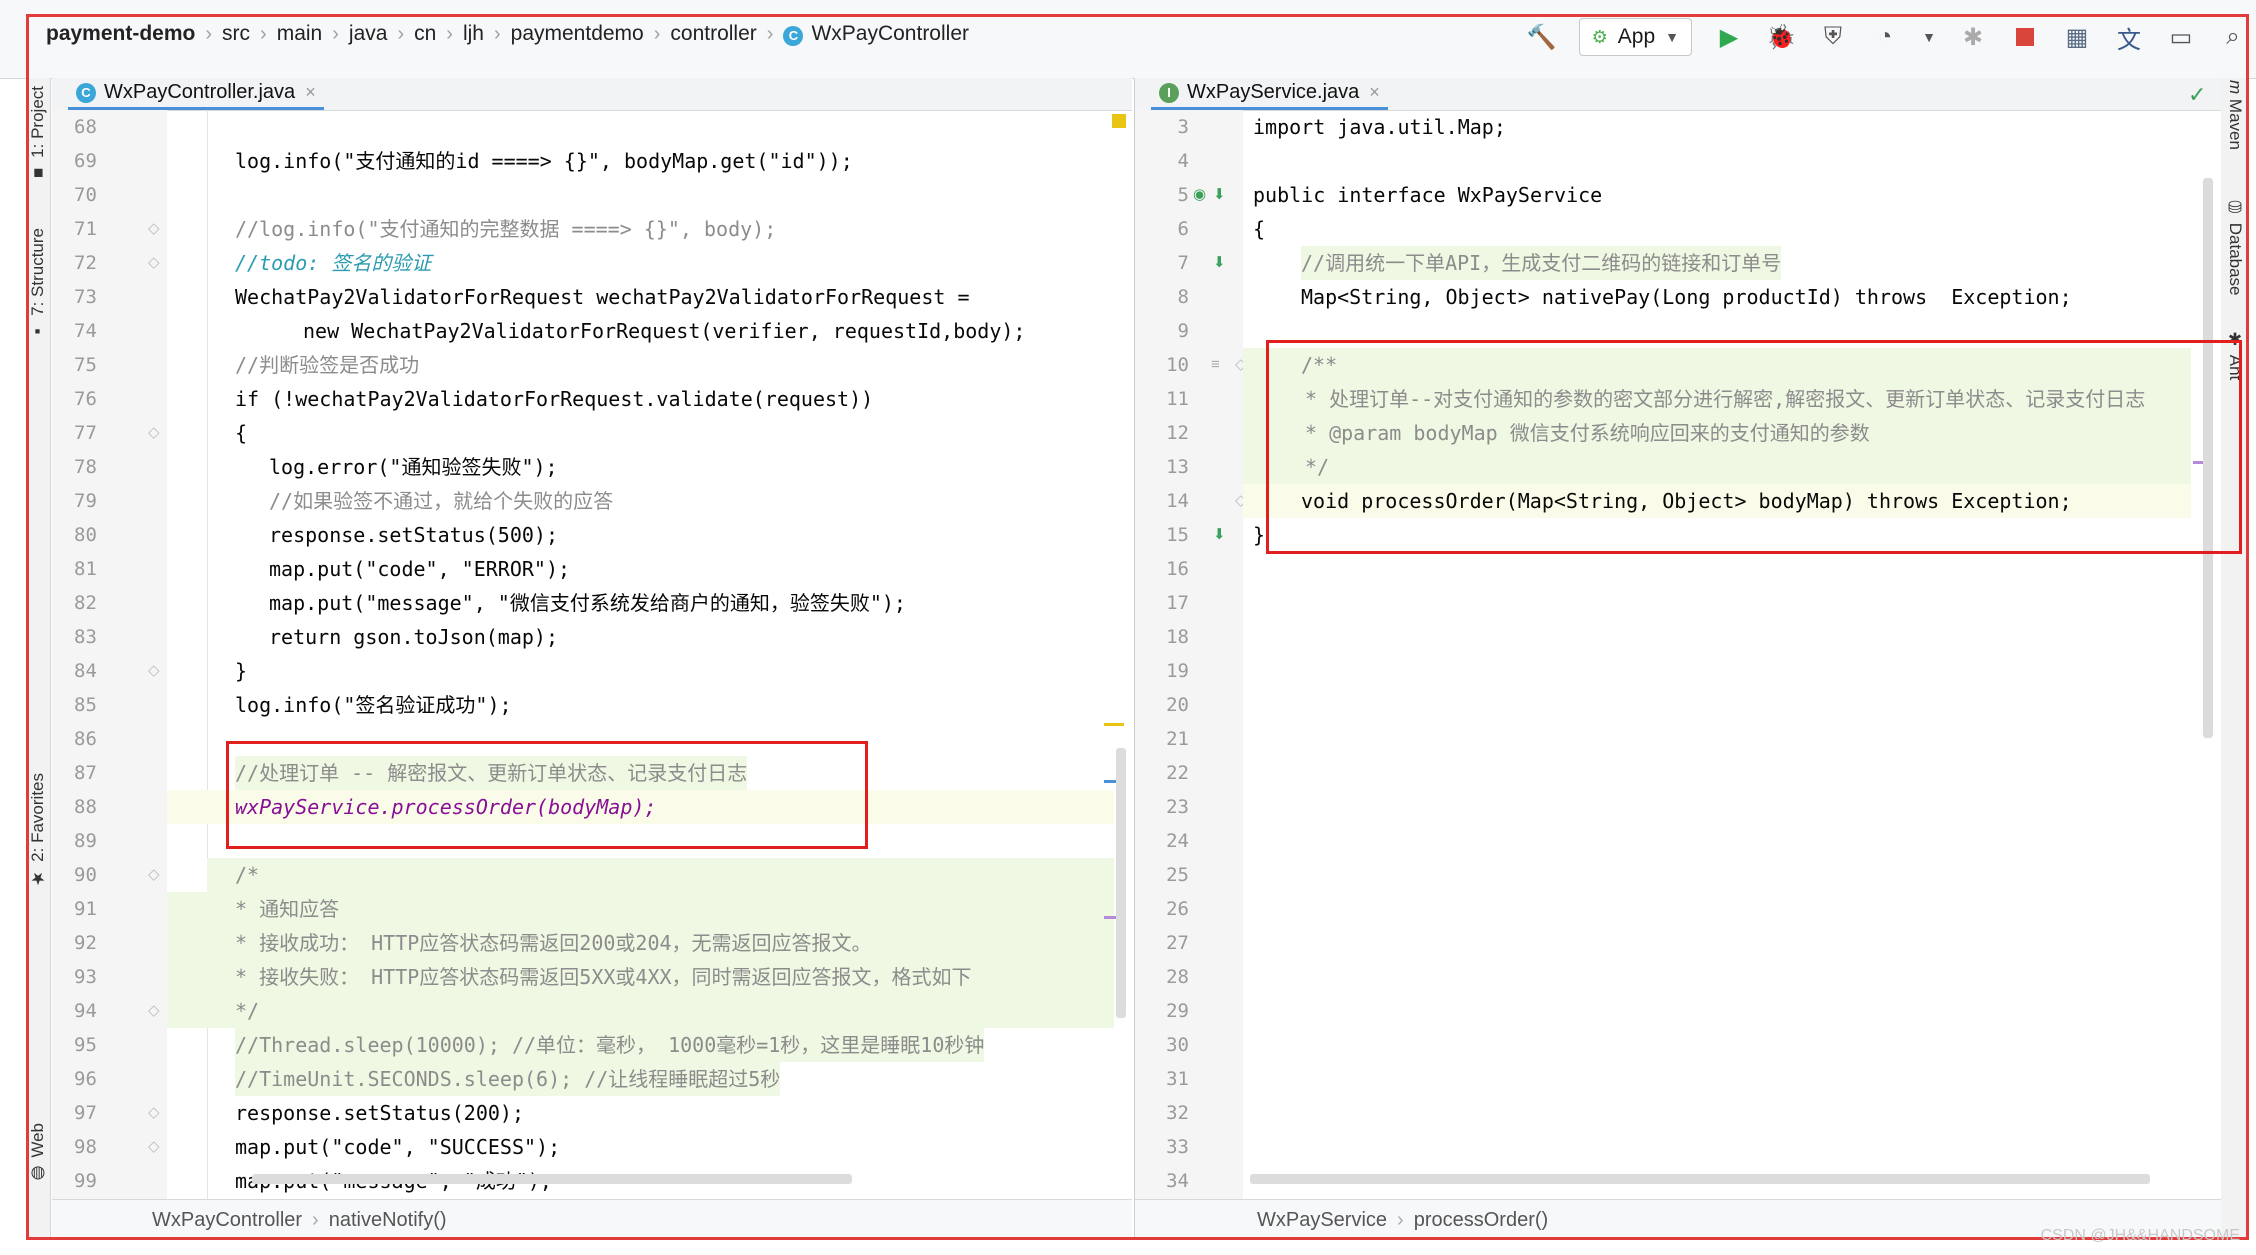 This screenshot has height=1255, width=2256. What do you see at coordinates (1177, 943) in the screenshot?
I see `line-number: 27` at bounding box center [1177, 943].